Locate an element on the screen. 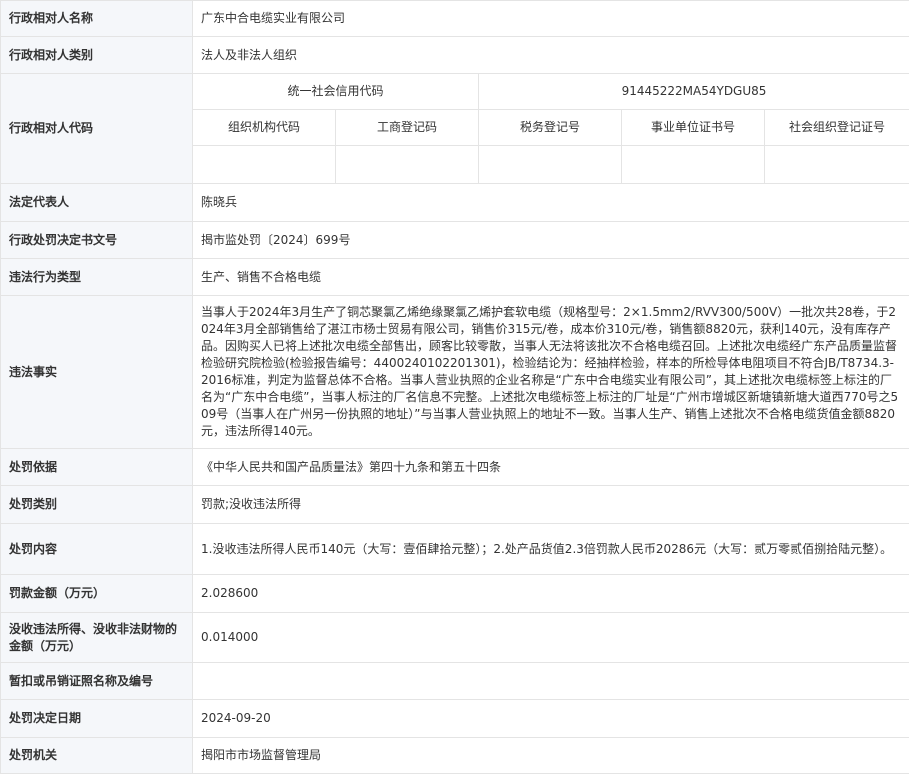 This screenshot has width=909, height=777. row-confiscation: 没收违法所得、没收非法财物的金额（万元） 0.014000 is located at coordinates (454, 637).